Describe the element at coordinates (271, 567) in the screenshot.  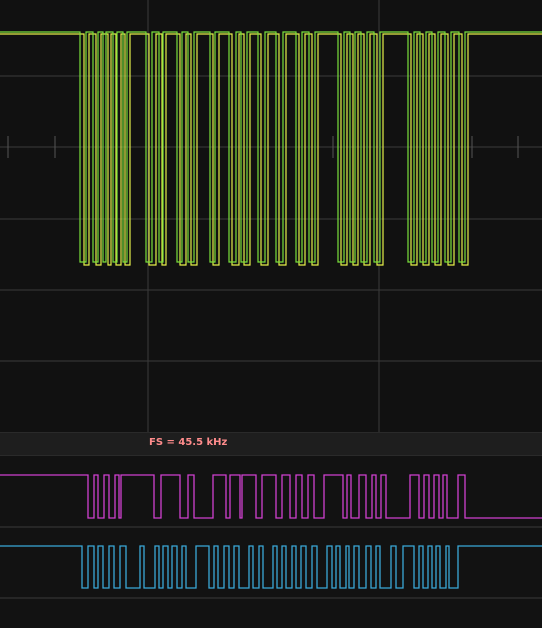
I see `digital-trace-cyan` at that location.